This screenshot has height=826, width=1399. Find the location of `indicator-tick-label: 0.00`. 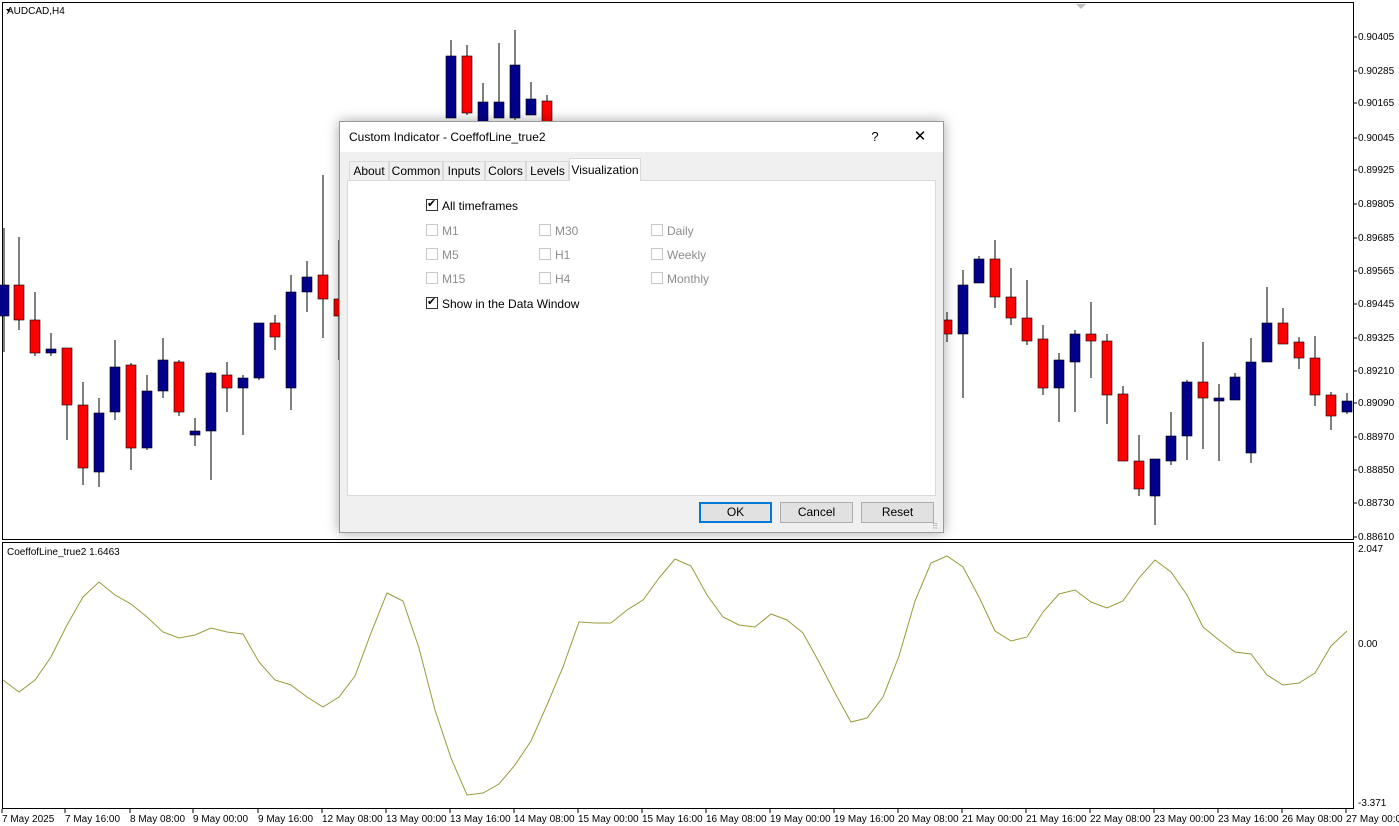

indicator-tick-label: 0.00 is located at coordinates (1368, 644).